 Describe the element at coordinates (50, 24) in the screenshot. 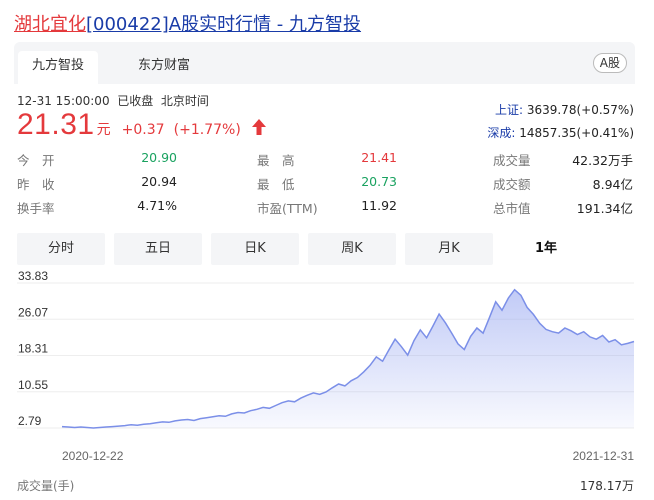

I see `stock-name-link: 湖北宜化` at that location.